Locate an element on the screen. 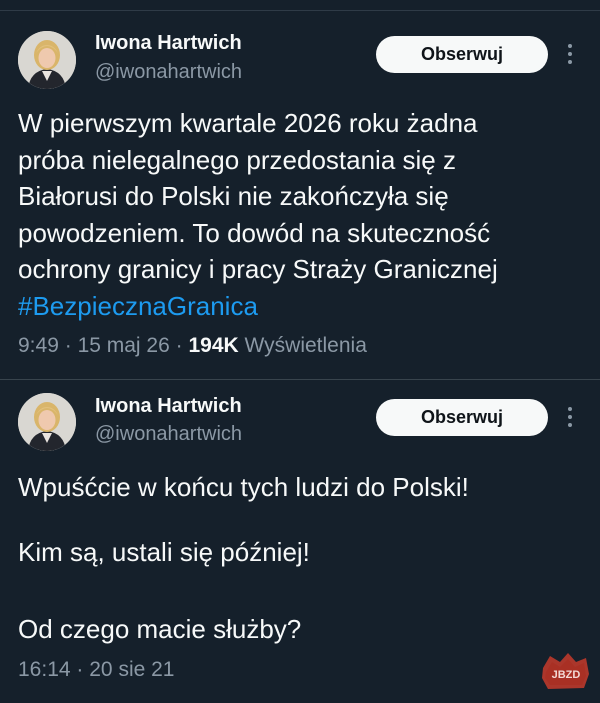  tweet-meta: 16:14 · 20 sie 21 is located at coordinates (96, 670).